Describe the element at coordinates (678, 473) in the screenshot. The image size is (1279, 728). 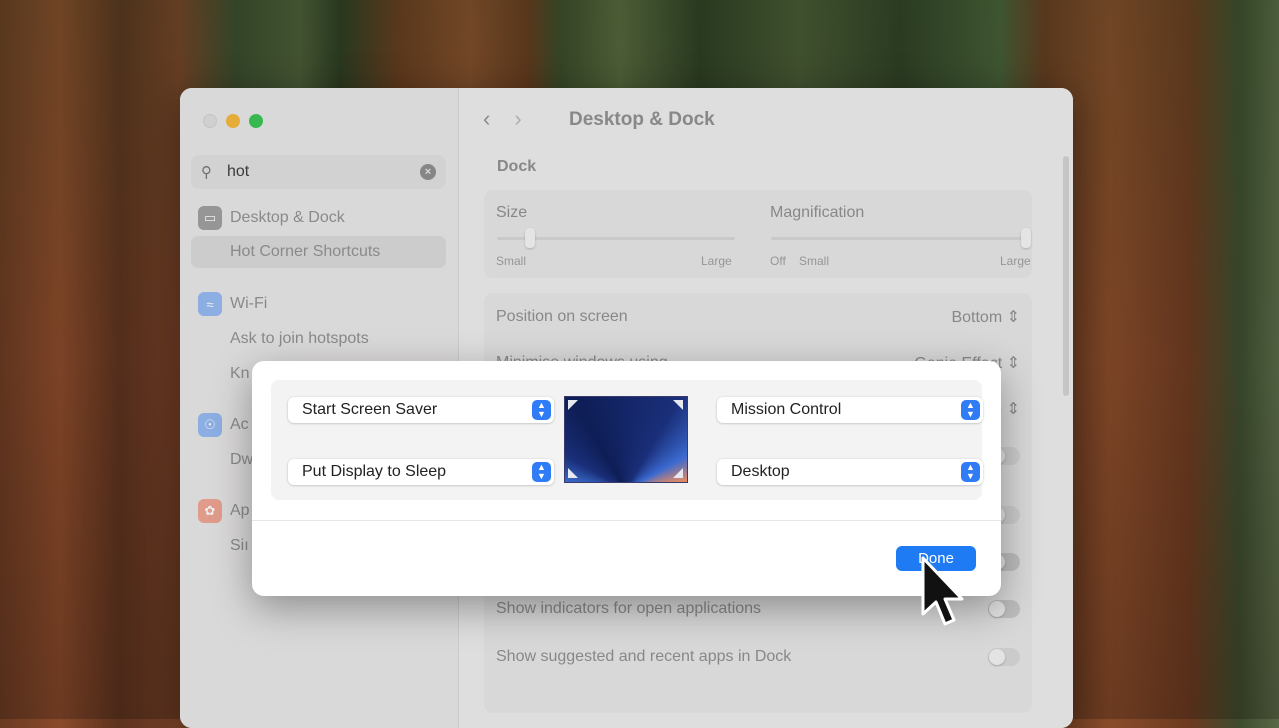
I see `corner-bottom-right-icon` at that location.